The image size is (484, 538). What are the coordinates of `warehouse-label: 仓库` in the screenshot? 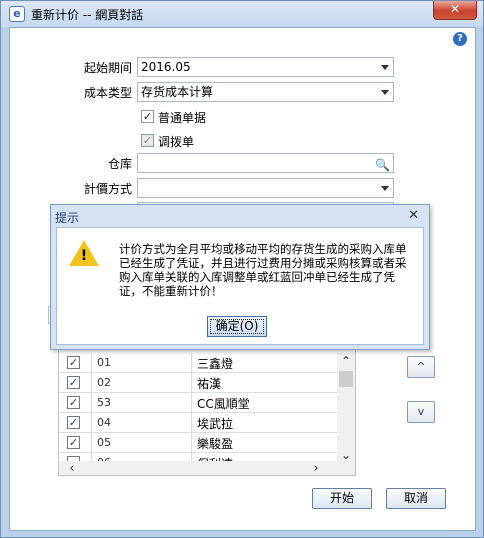 It's located at (119, 164).